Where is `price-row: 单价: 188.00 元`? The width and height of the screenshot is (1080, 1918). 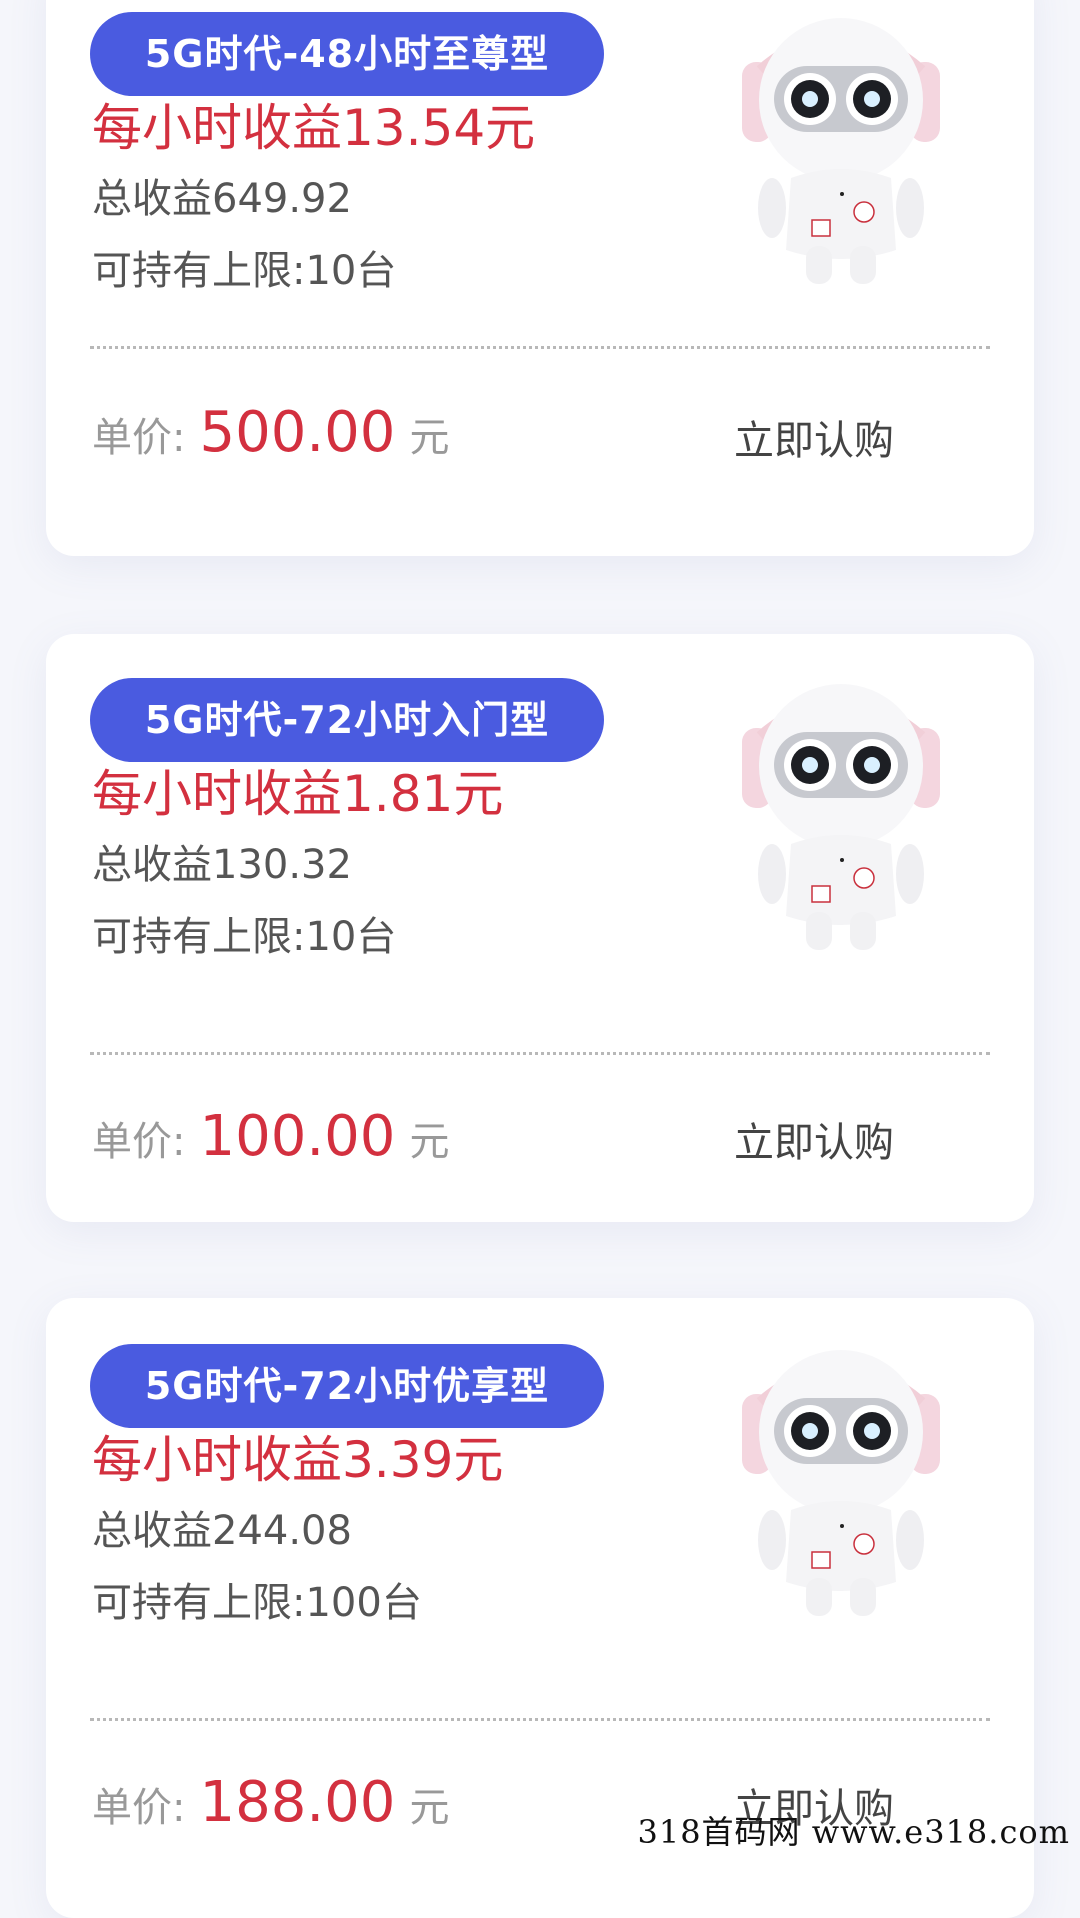
price-row: 单价: 188.00 元 is located at coordinates (270, 1802).